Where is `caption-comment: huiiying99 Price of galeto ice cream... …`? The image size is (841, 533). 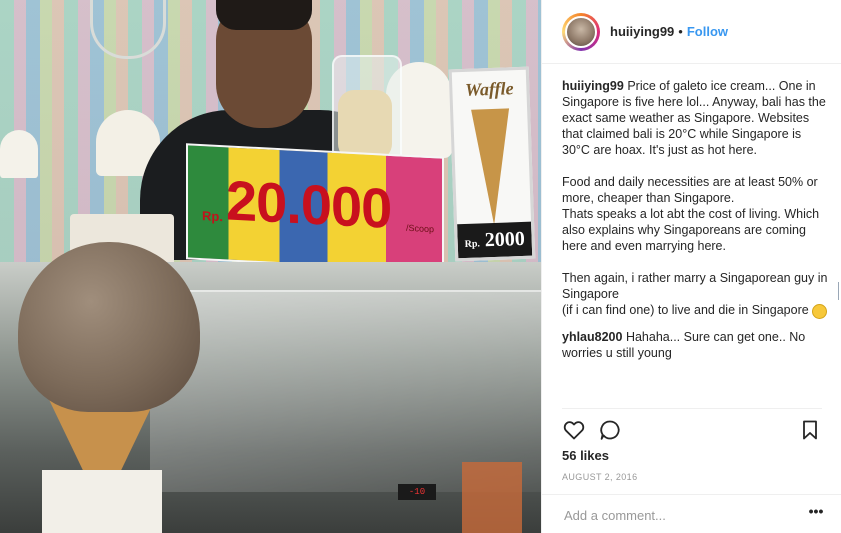 caption-comment: huiiying99 Price of galeto ice cream... … is located at coordinates (695, 199).